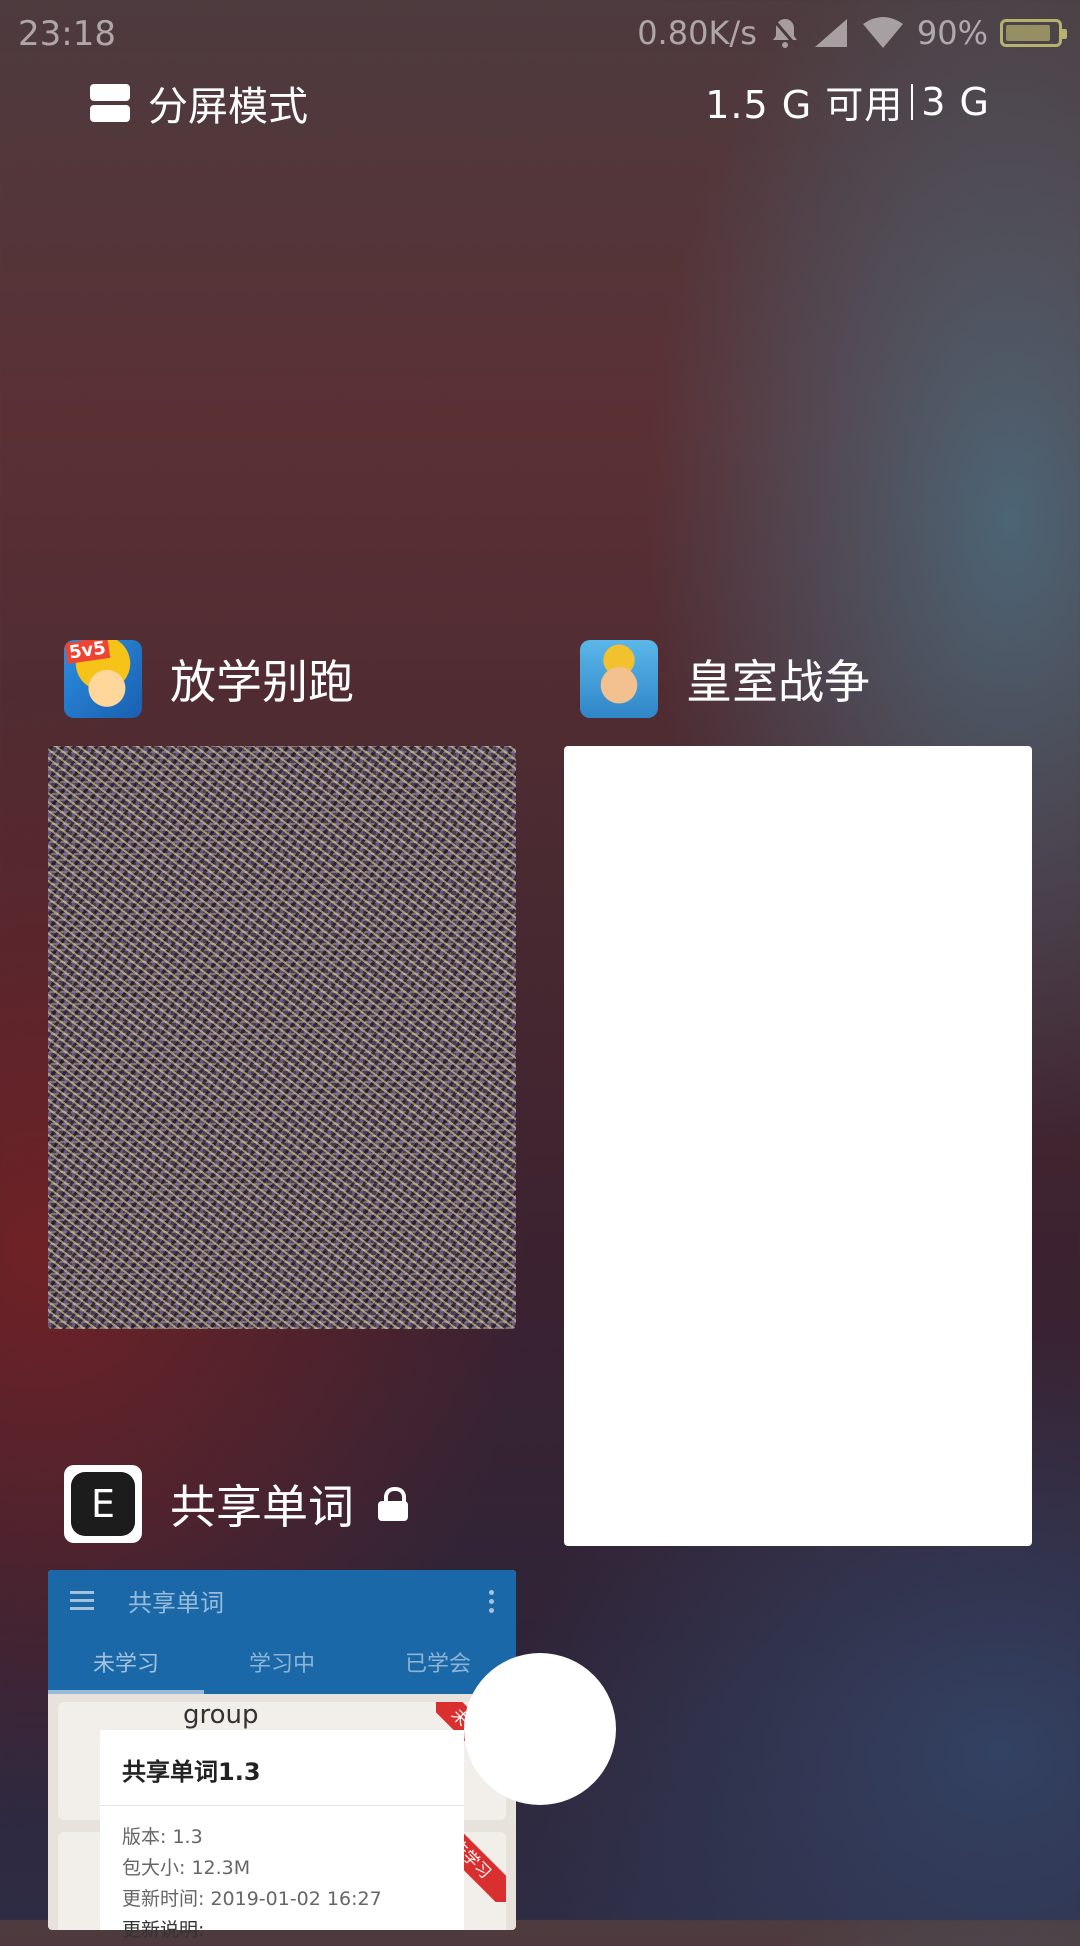  Describe the element at coordinates (67, 34) in the screenshot. I see `status-time: 23:18` at that location.